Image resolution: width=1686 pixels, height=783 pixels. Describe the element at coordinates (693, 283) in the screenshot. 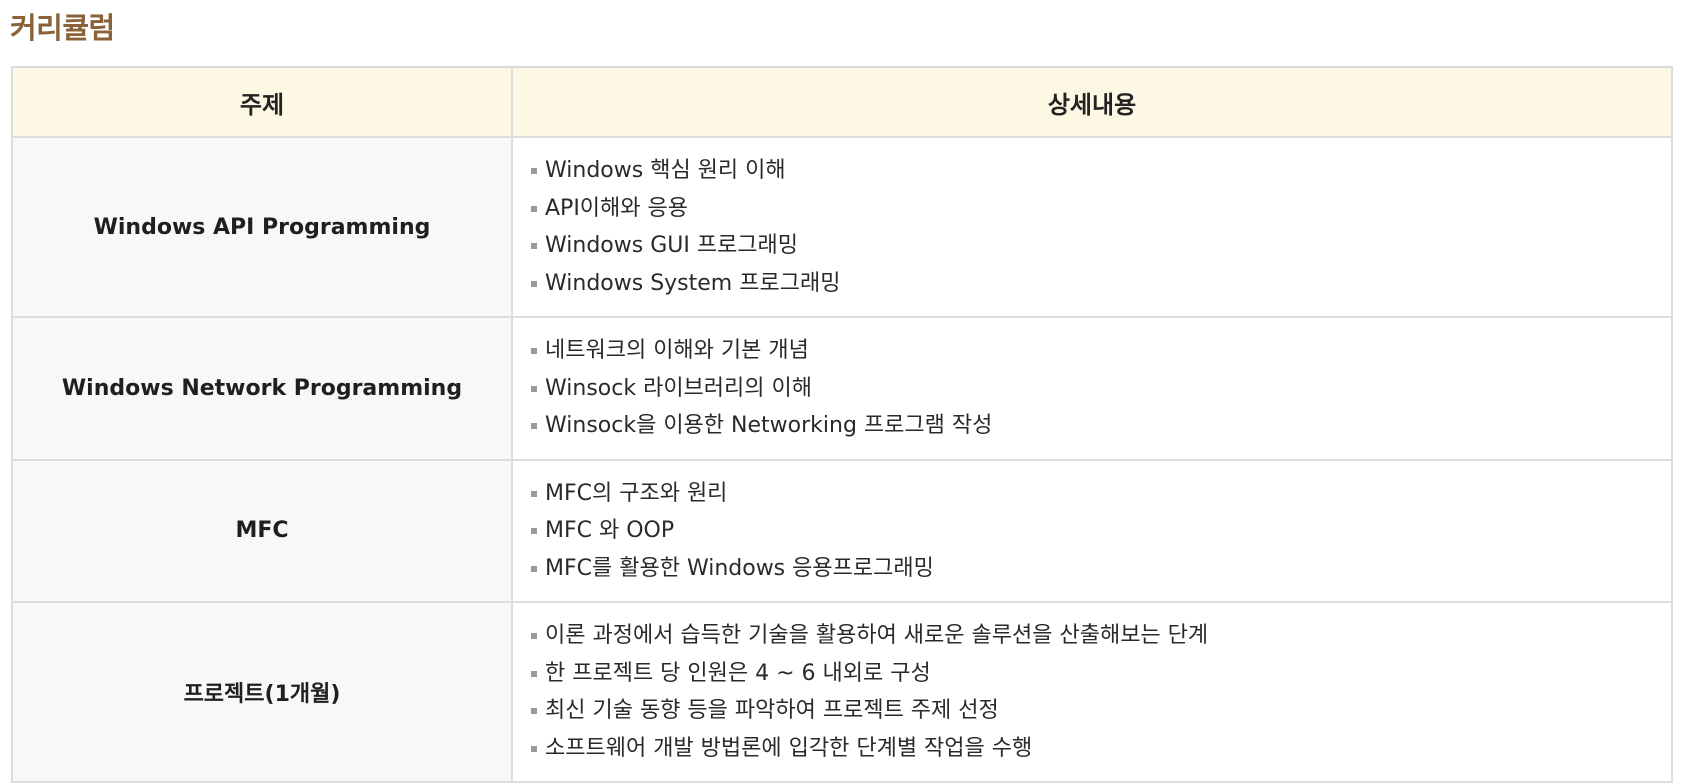

I see `list-item-text: Windows System 프로그래밍` at that location.